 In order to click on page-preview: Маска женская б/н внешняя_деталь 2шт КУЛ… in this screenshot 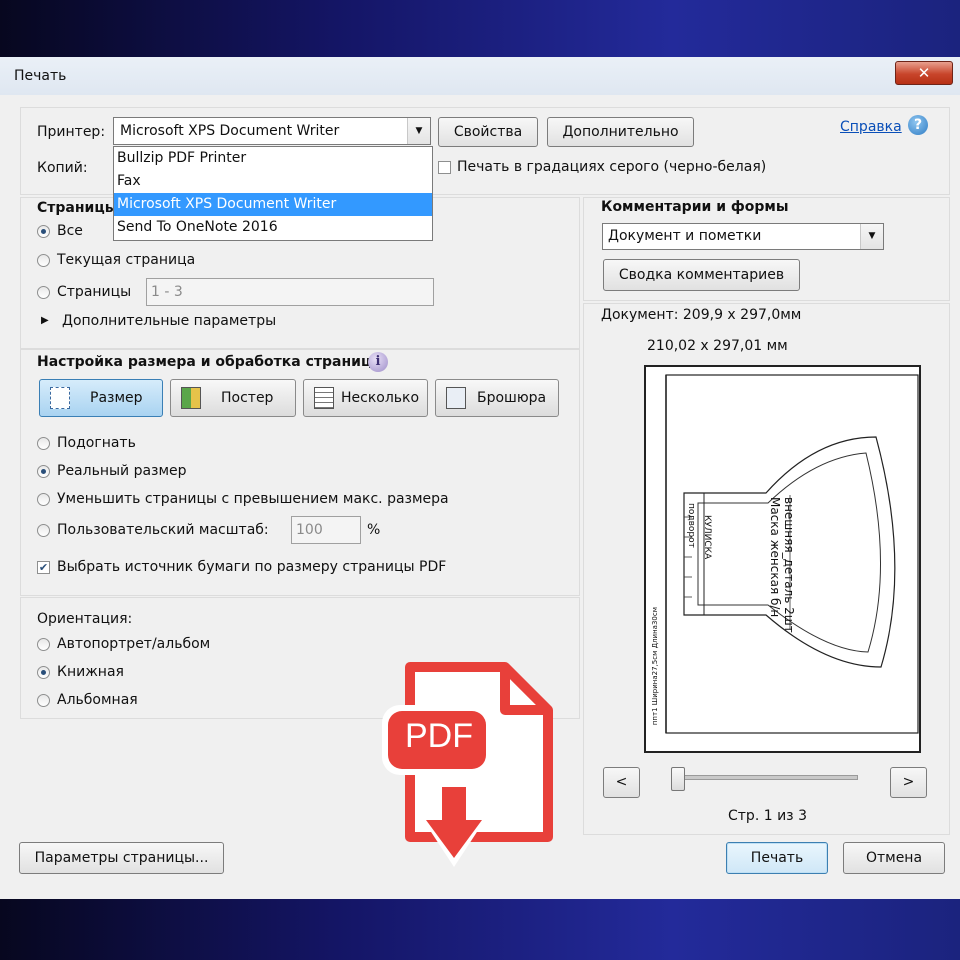, I will do `click(782, 559)`.